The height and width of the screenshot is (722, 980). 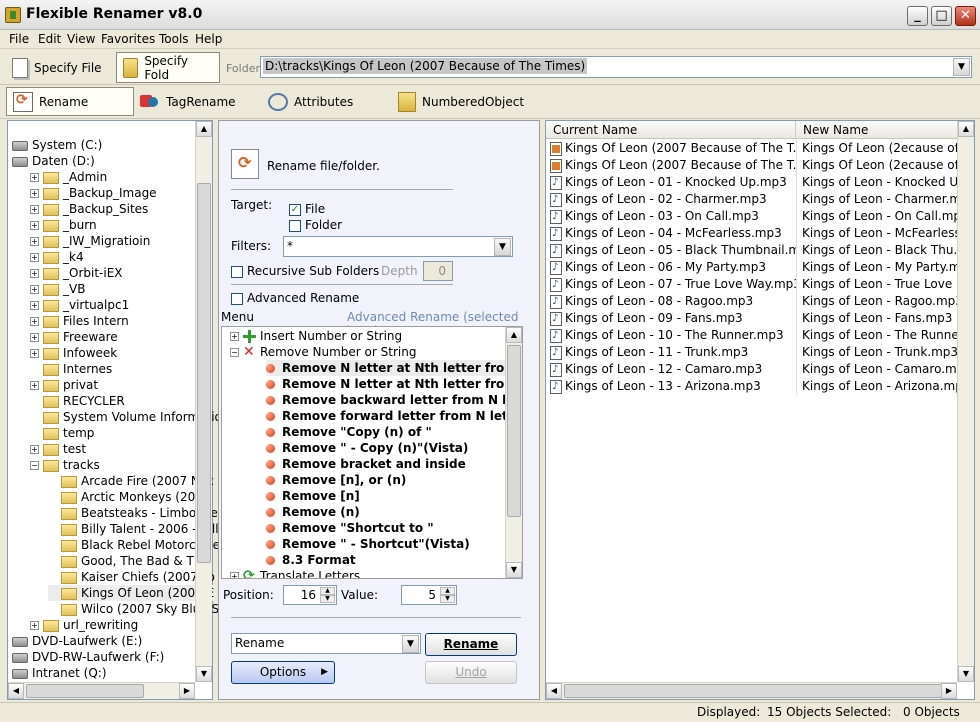 I want to click on menu-tree-item: Remove "Shortcut to ", so click(x=350, y=528).